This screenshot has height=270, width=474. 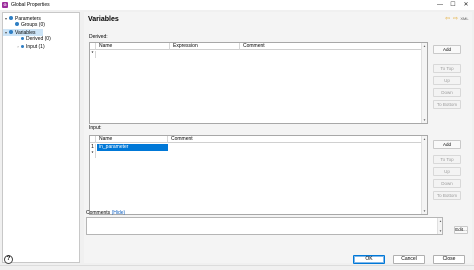 I want to click on title-bar: G Global Properties — ☐ ✕, so click(x=237, y=5).